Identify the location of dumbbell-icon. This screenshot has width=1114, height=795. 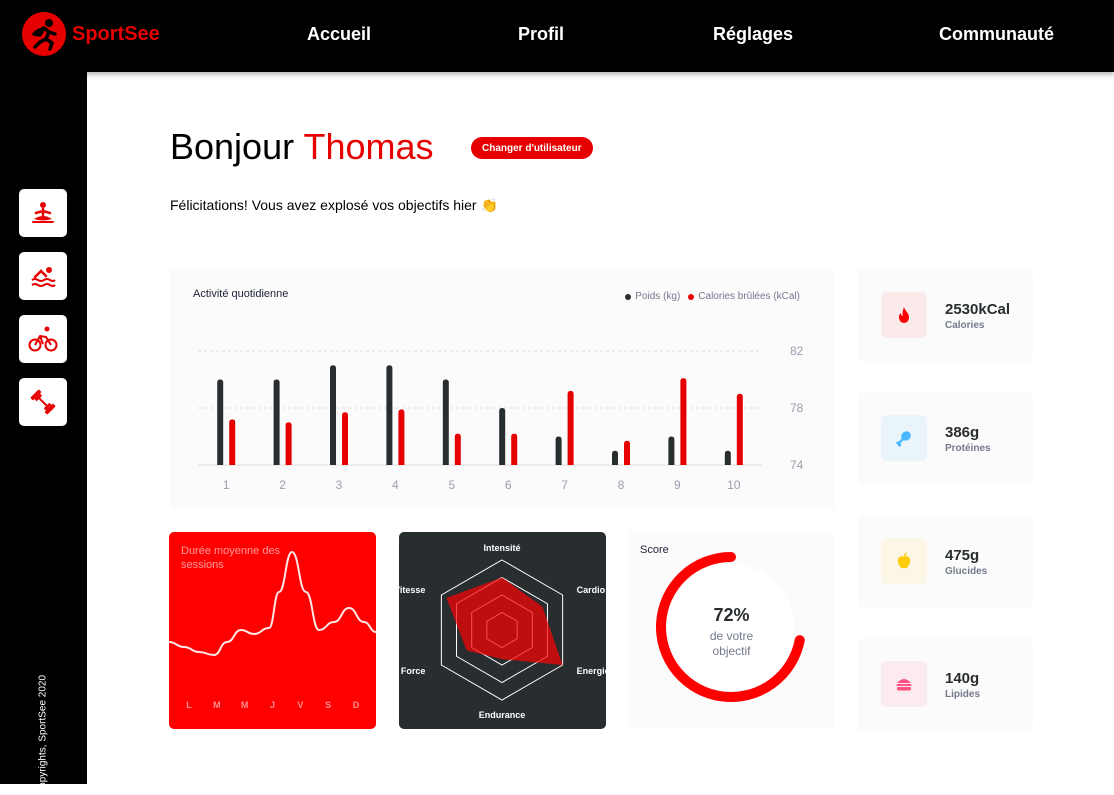
(43, 402).